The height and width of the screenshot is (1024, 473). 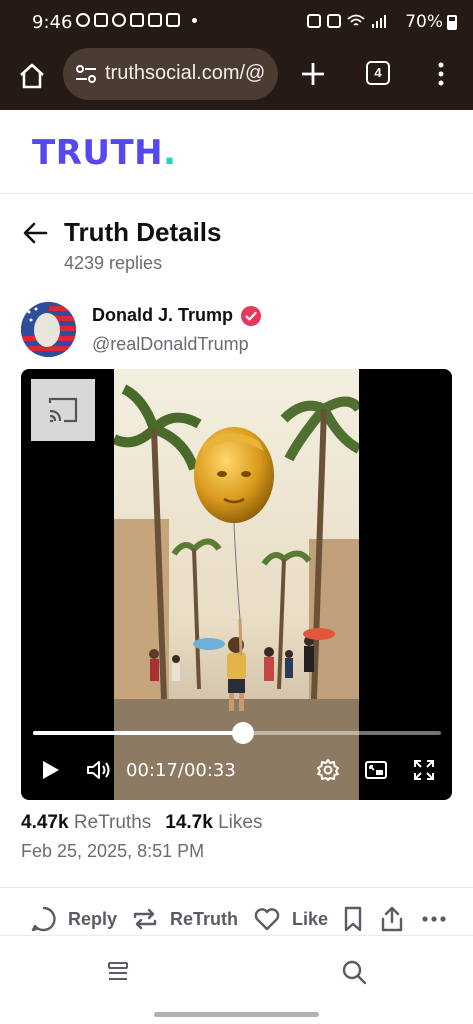 What do you see at coordinates (334, 21) in the screenshot?
I see `alarm-icon` at bounding box center [334, 21].